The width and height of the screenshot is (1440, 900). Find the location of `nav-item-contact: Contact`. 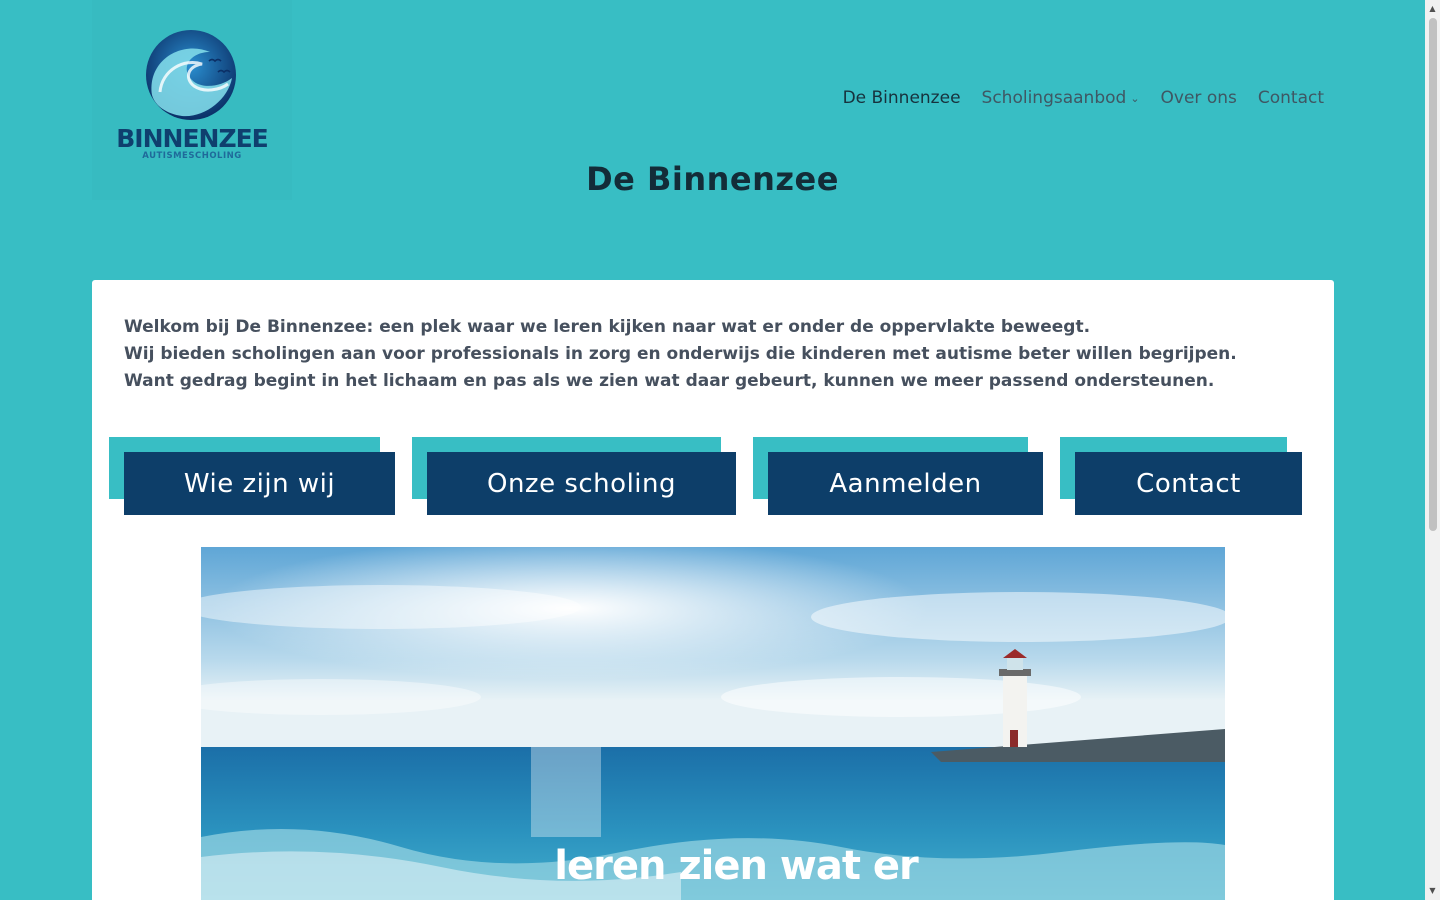

nav-item-contact: Contact is located at coordinates (1291, 98).